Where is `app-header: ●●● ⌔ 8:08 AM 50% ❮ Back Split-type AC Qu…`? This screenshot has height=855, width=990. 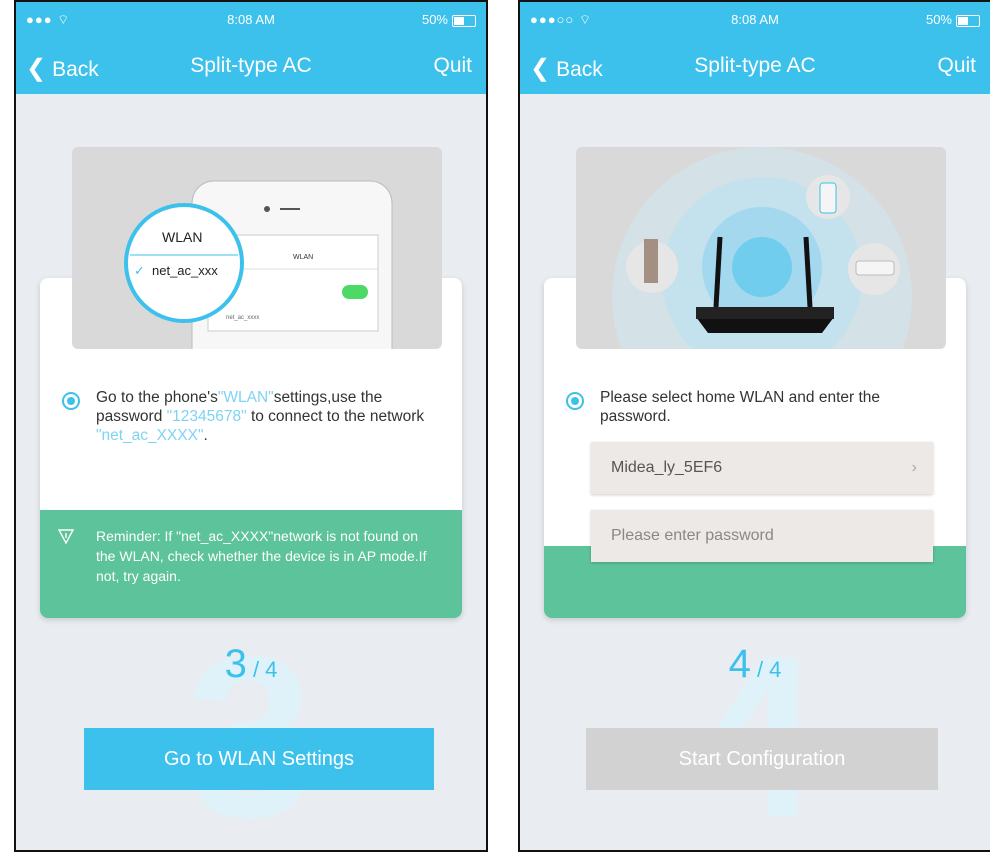 app-header: ●●● ⌔ 8:08 AM 50% ❮ Back Split-type AC Qu… is located at coordinates (251, 48).